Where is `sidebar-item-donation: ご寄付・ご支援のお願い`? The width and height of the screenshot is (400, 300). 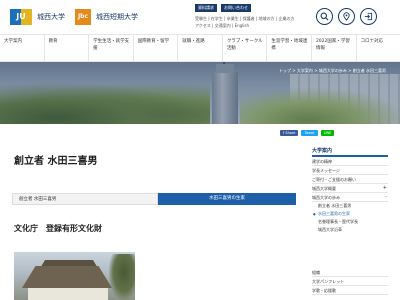
sidebar-item-donation: ご寄付・ご支援のお願い is located at coordinates (350, 179).